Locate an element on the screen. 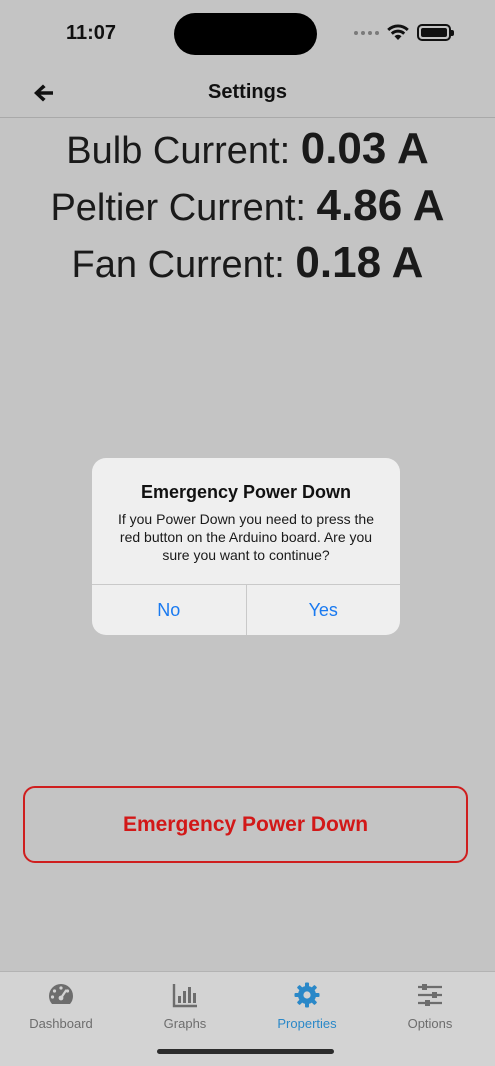 This screenshot has width=495, height=1066. wifi-icon is located at coordinates (398, 32).